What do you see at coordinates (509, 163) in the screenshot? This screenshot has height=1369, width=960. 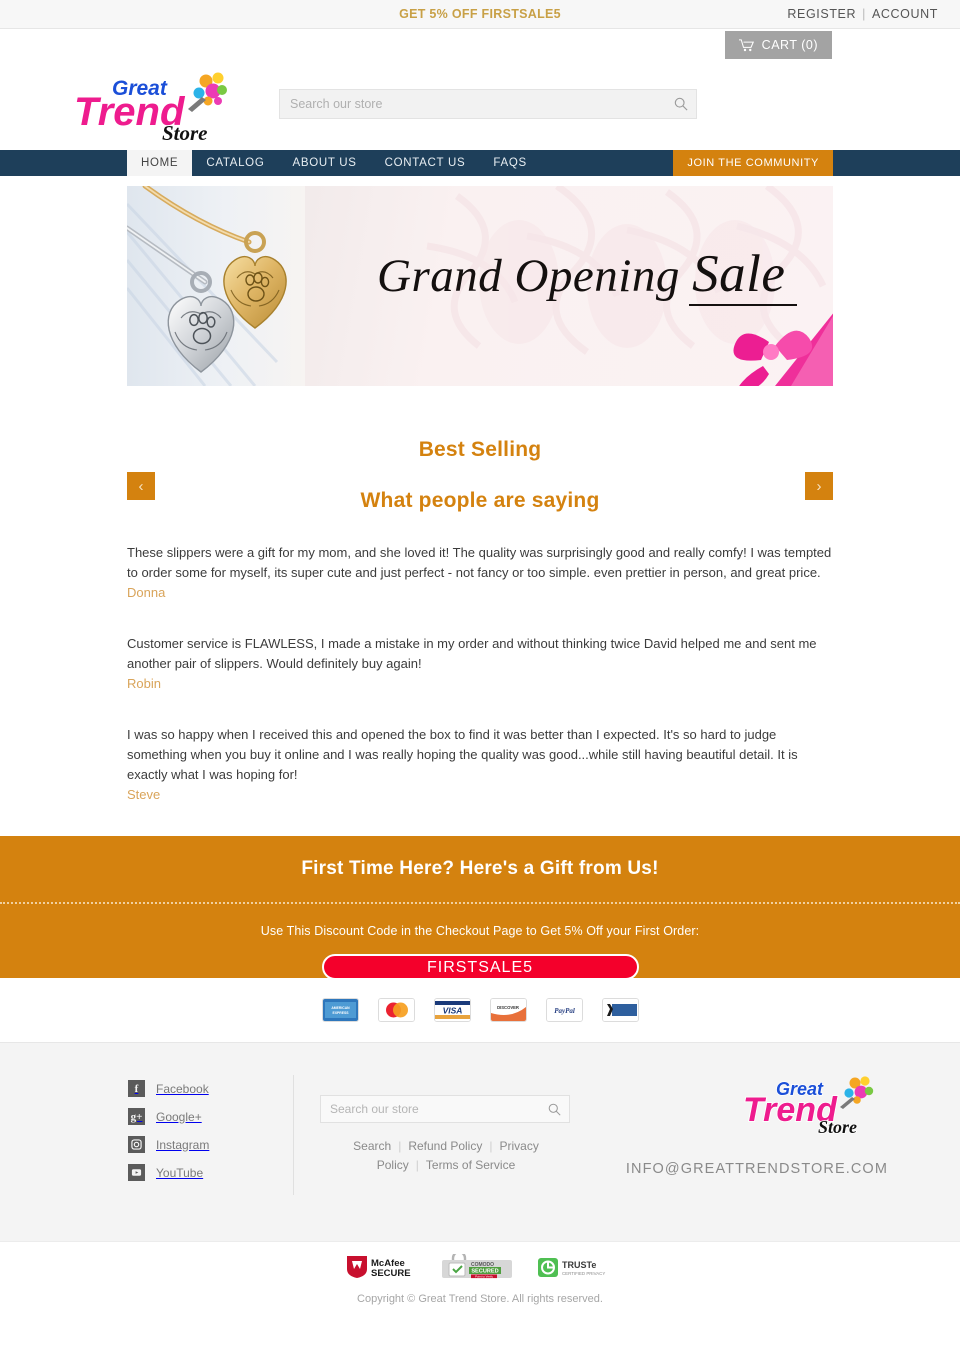 I see `nav-item-faqs: FAQS` at bounding box center [509, 163].